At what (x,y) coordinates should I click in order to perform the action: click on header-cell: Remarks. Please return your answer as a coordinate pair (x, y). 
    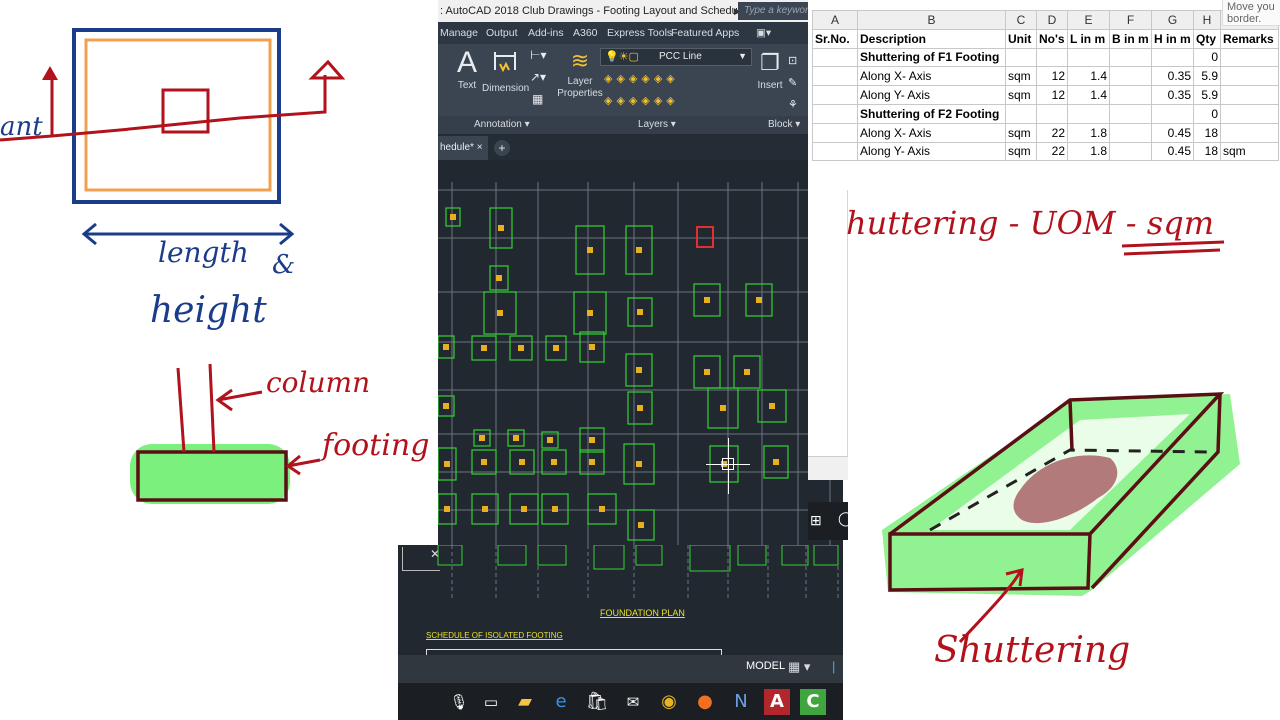
    Looking at the image, I should click on (1249, 38).